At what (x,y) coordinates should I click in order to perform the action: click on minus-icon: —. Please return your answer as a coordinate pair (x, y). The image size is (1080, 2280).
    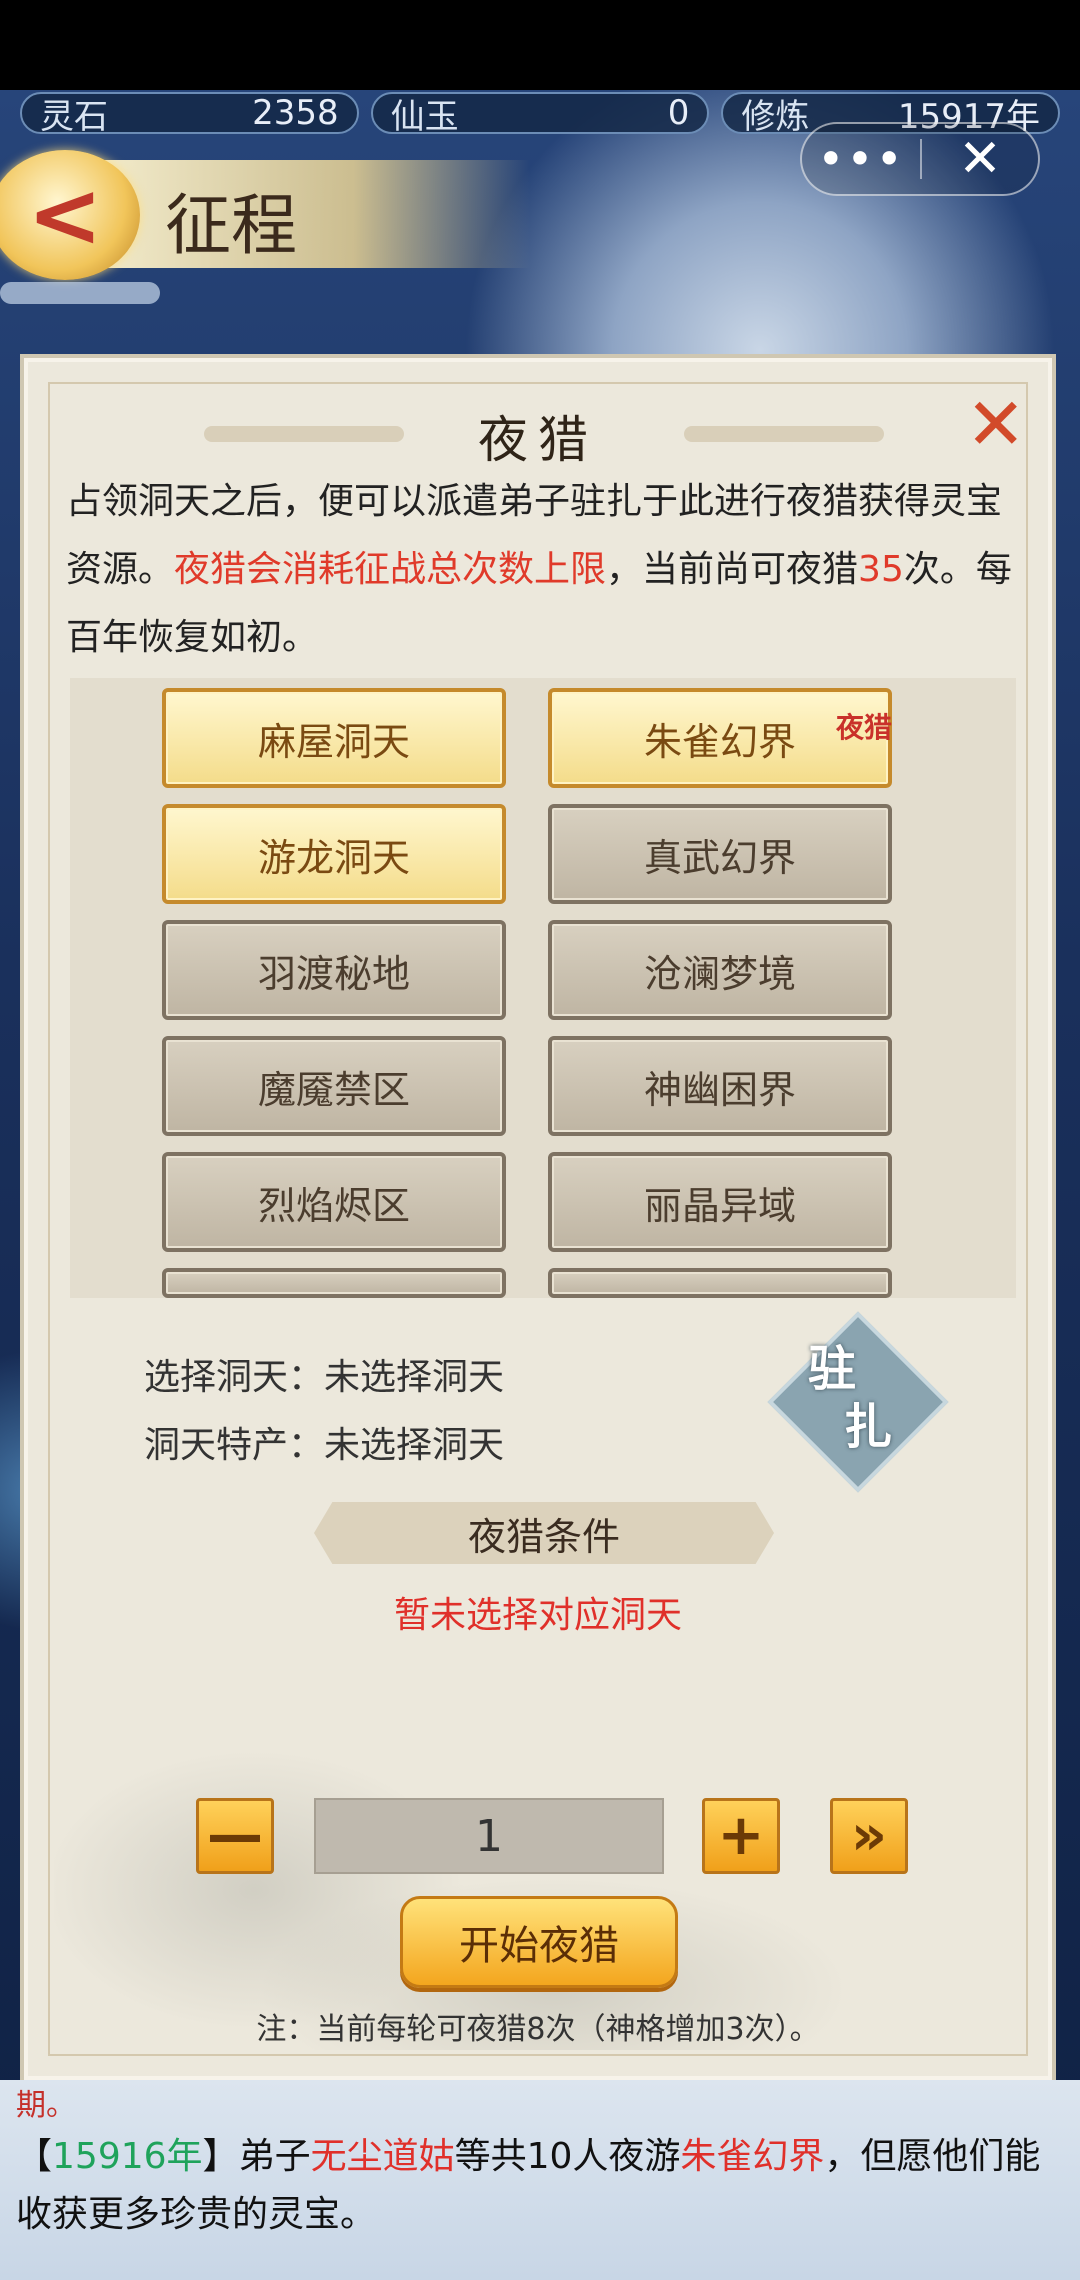
    Looking at the image, I should click on (235, 1835).